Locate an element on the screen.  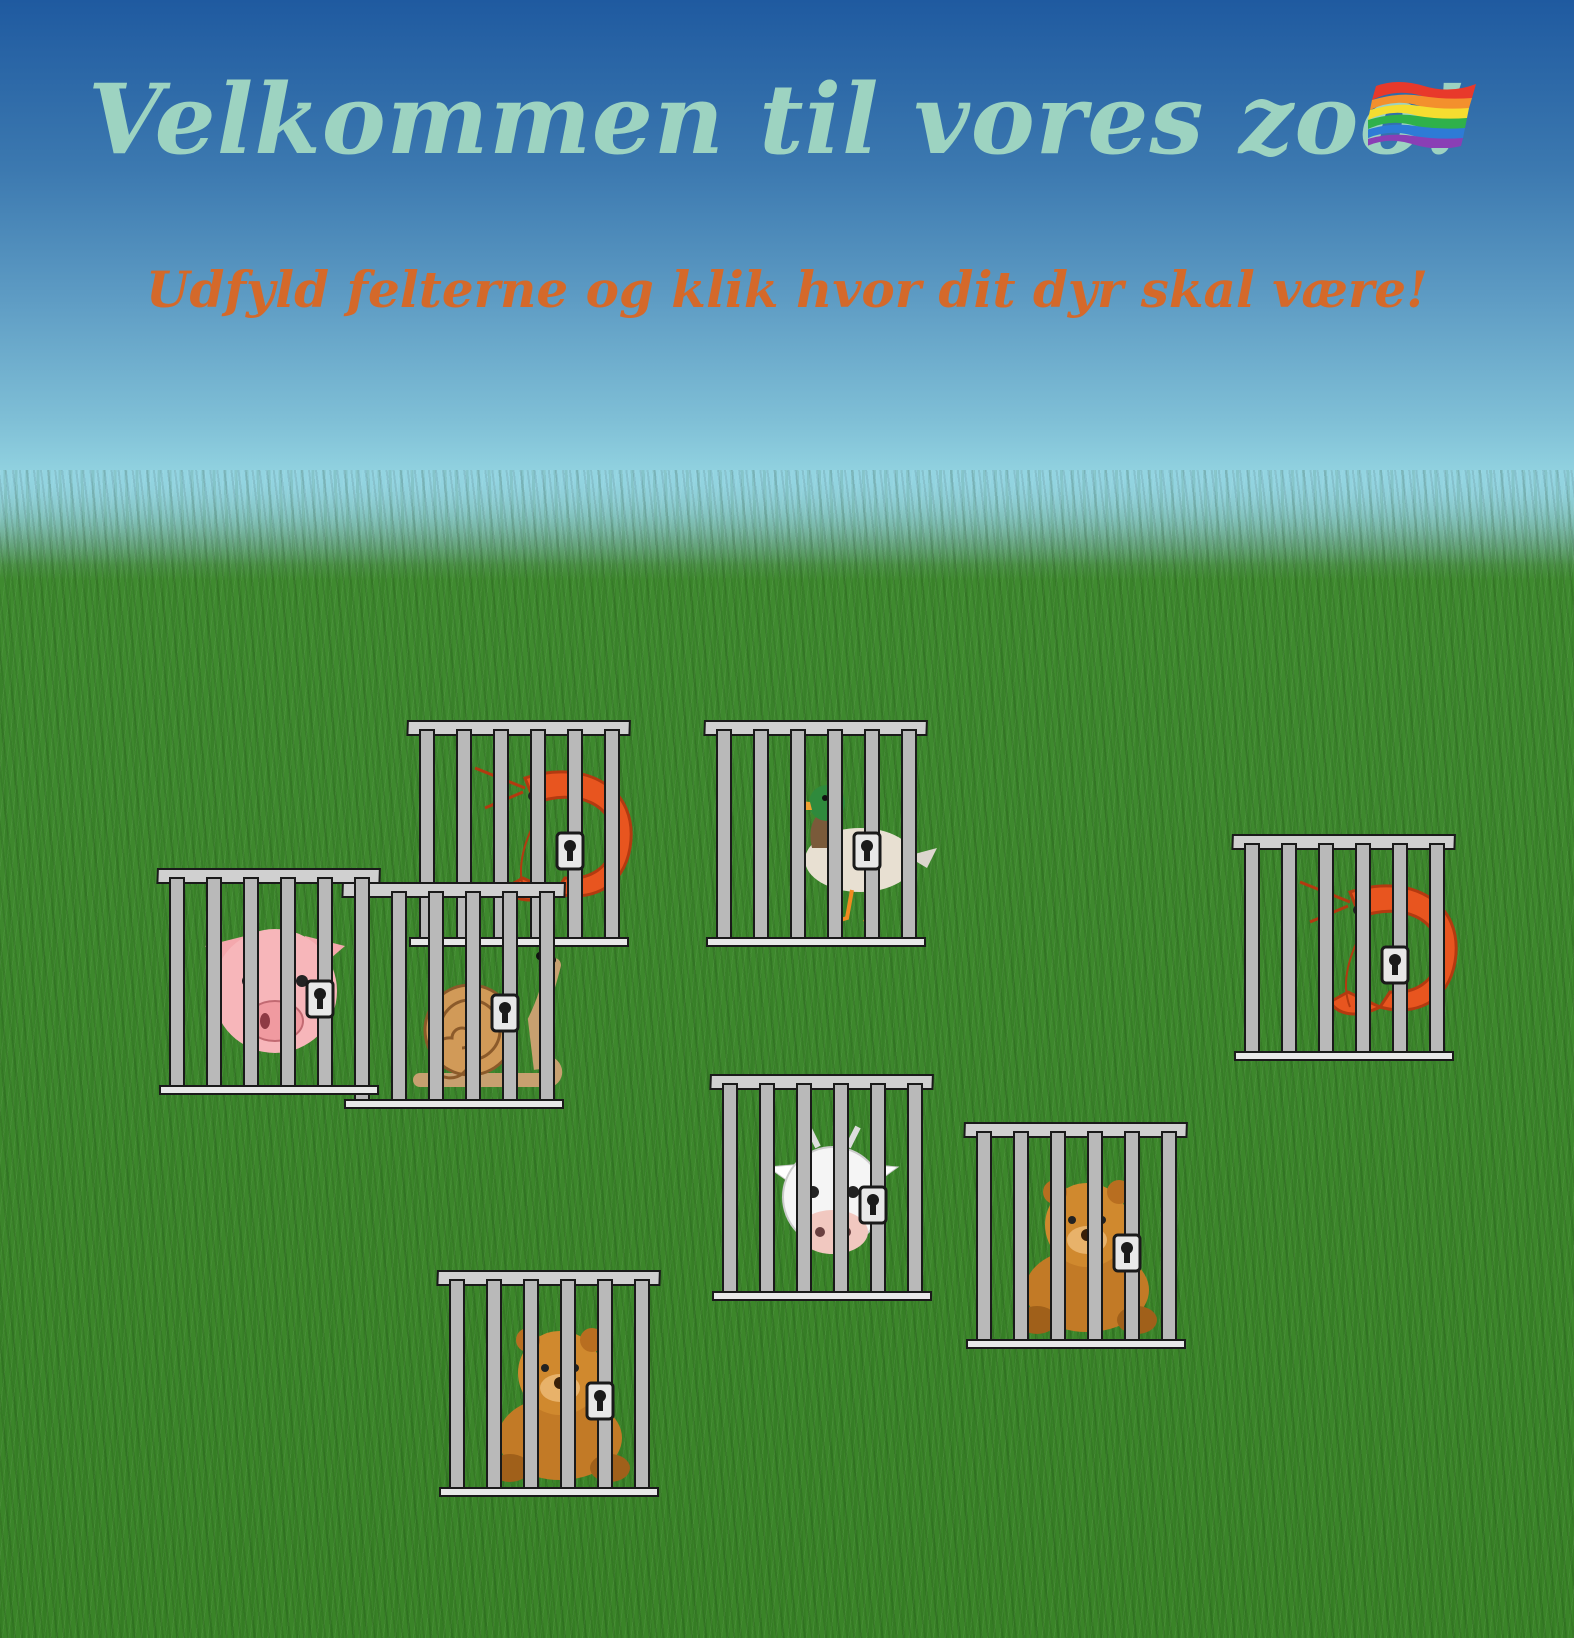
cage-bars is located at coordinates (1343, 947).